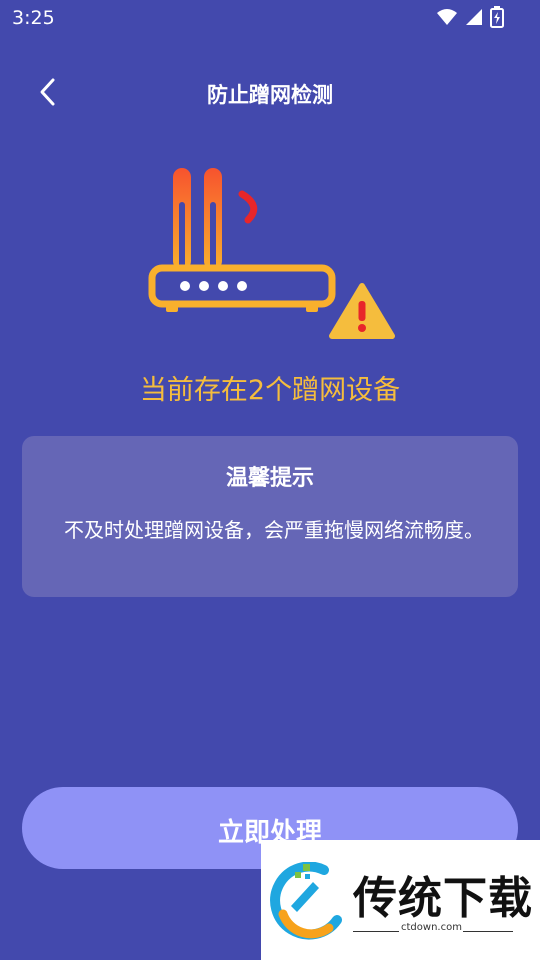  I want to click on battery-charging-icon, so click(497, 17).